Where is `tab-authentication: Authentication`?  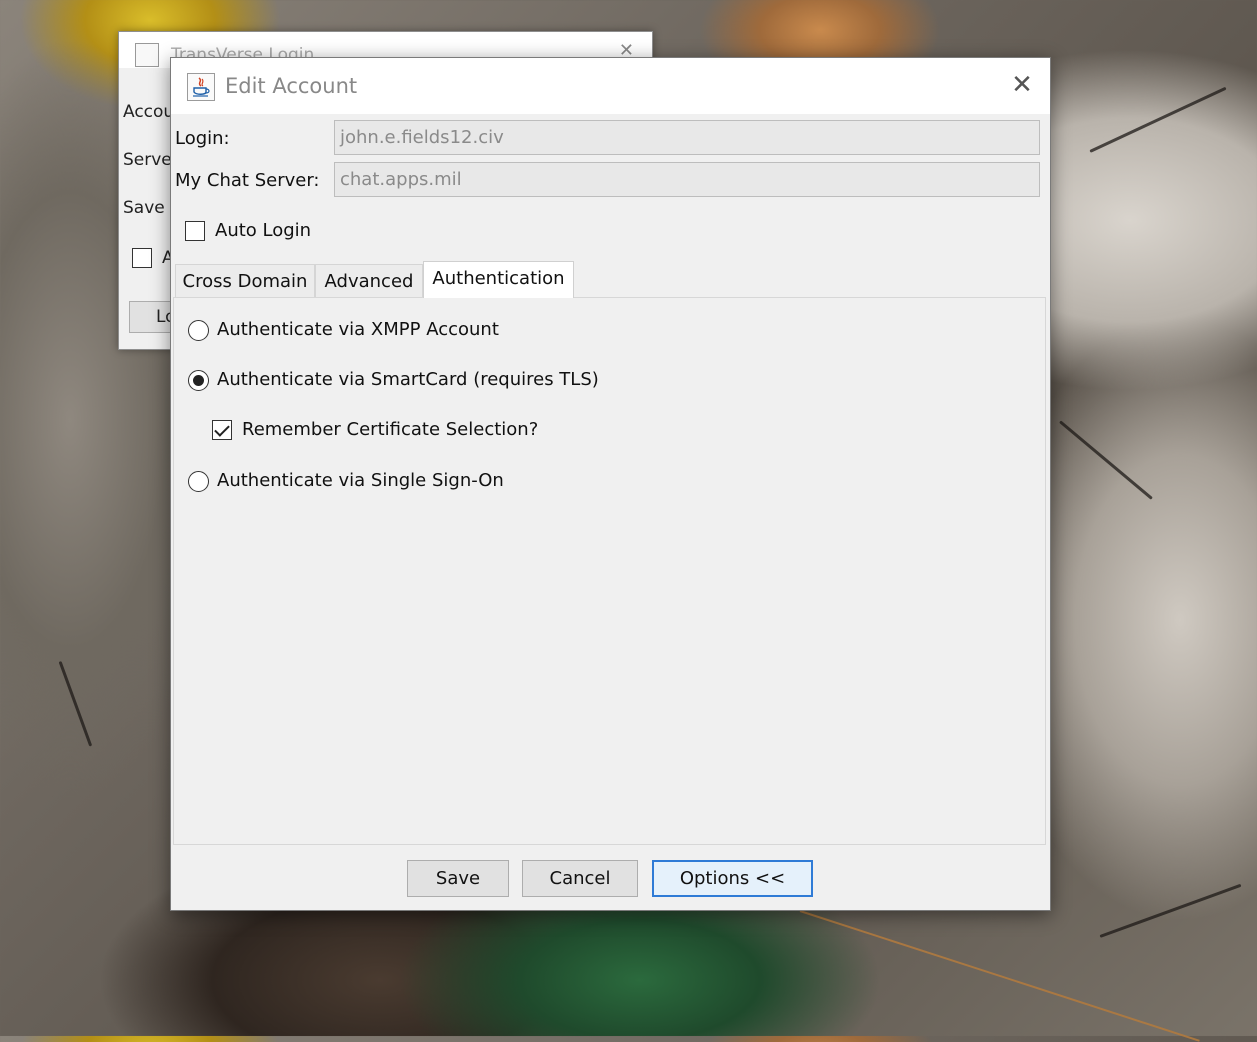
tab-authentication: Authentication is located at coordinates (498, 279).